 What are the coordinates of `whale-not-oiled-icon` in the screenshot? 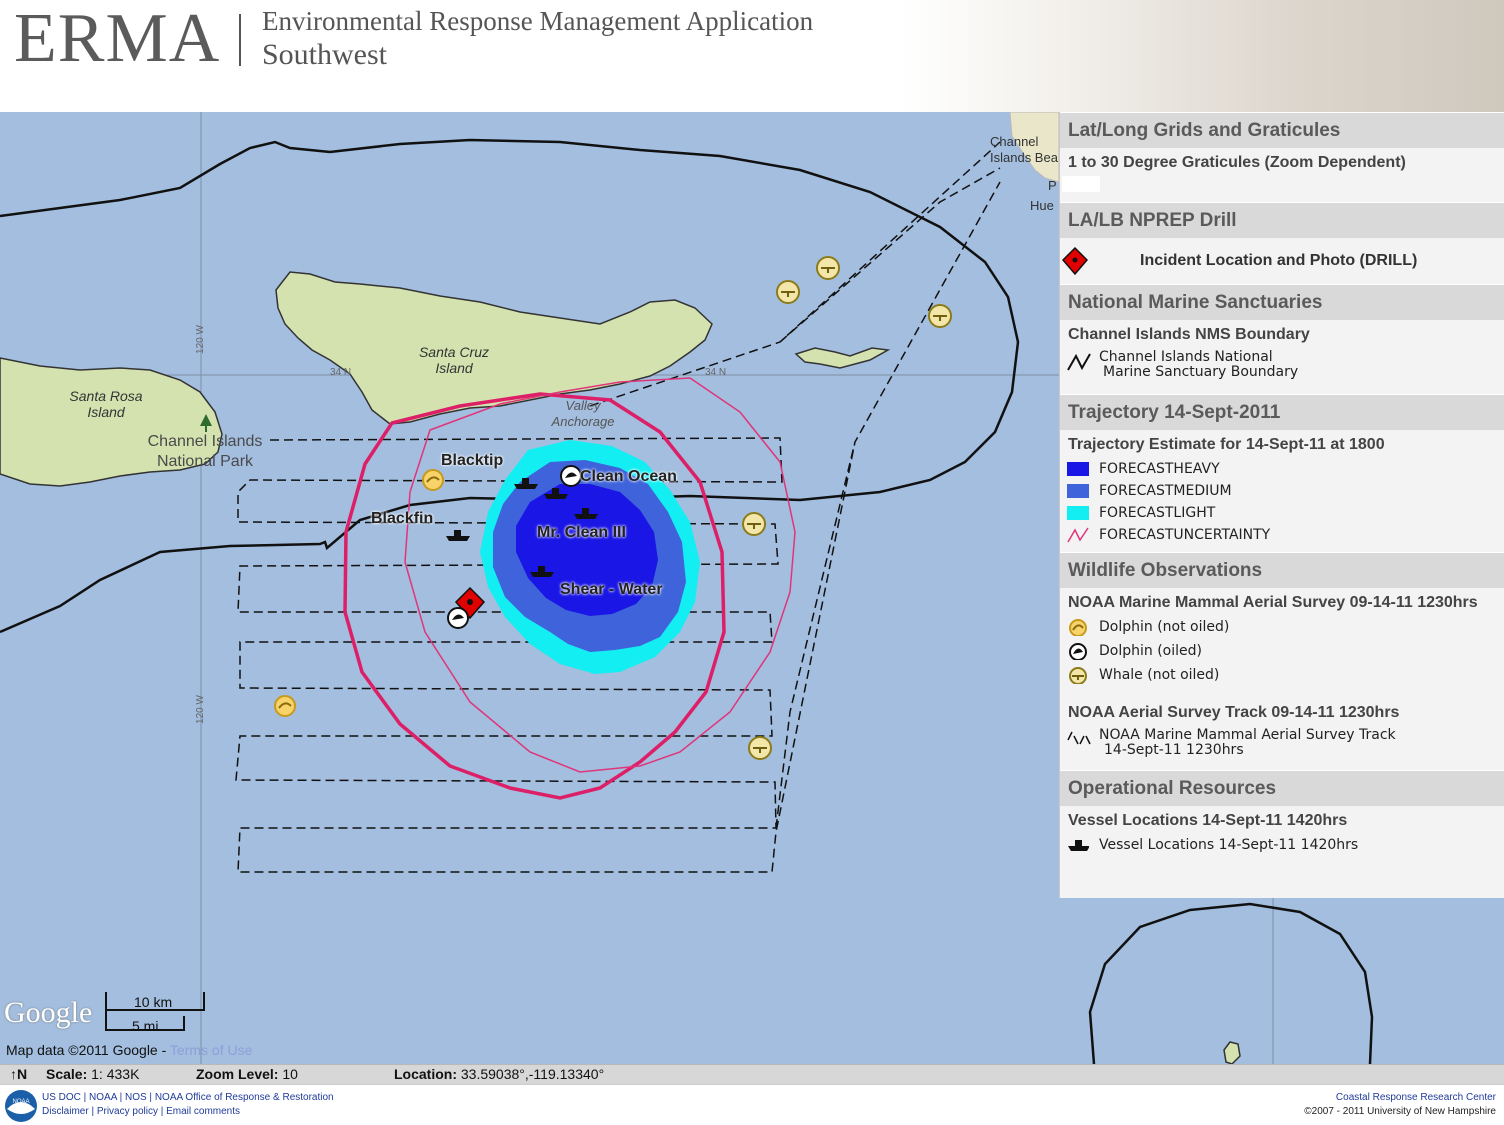 It's located at (1078, 675).